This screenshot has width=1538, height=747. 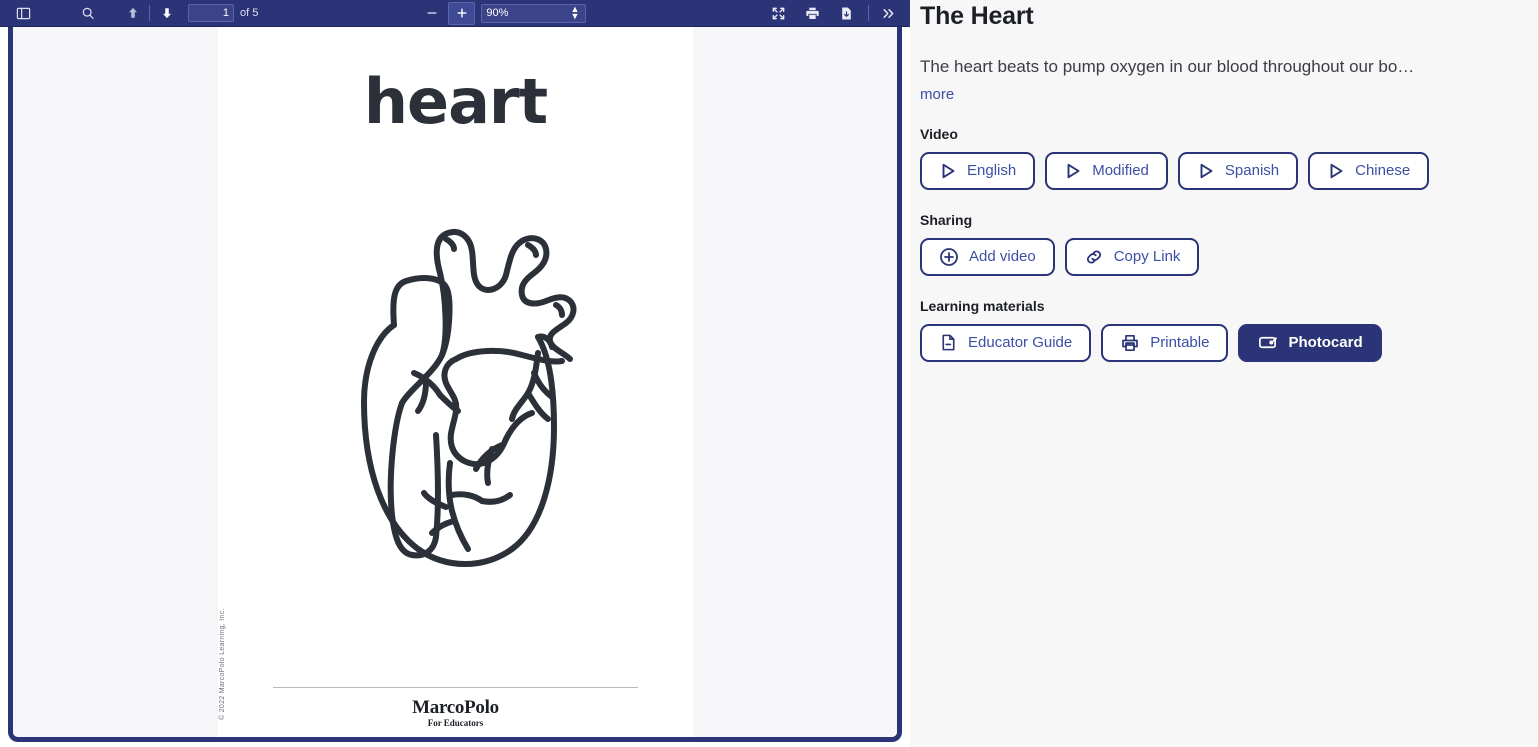 I want to click on marcopolo-logo: MarcoPolo For Educators, so click(x=455, y=712).